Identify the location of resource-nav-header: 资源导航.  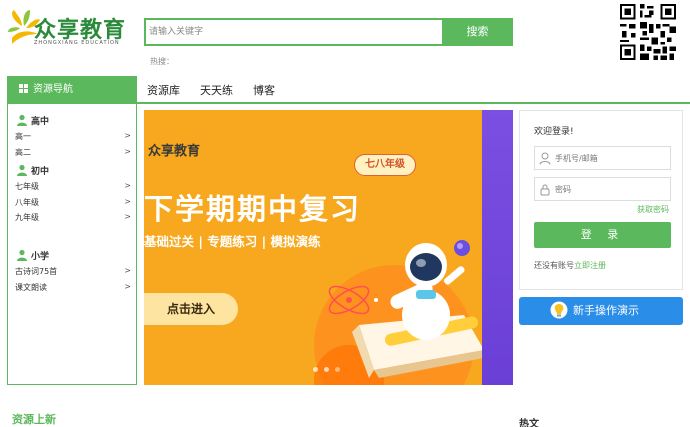
(72, 90).